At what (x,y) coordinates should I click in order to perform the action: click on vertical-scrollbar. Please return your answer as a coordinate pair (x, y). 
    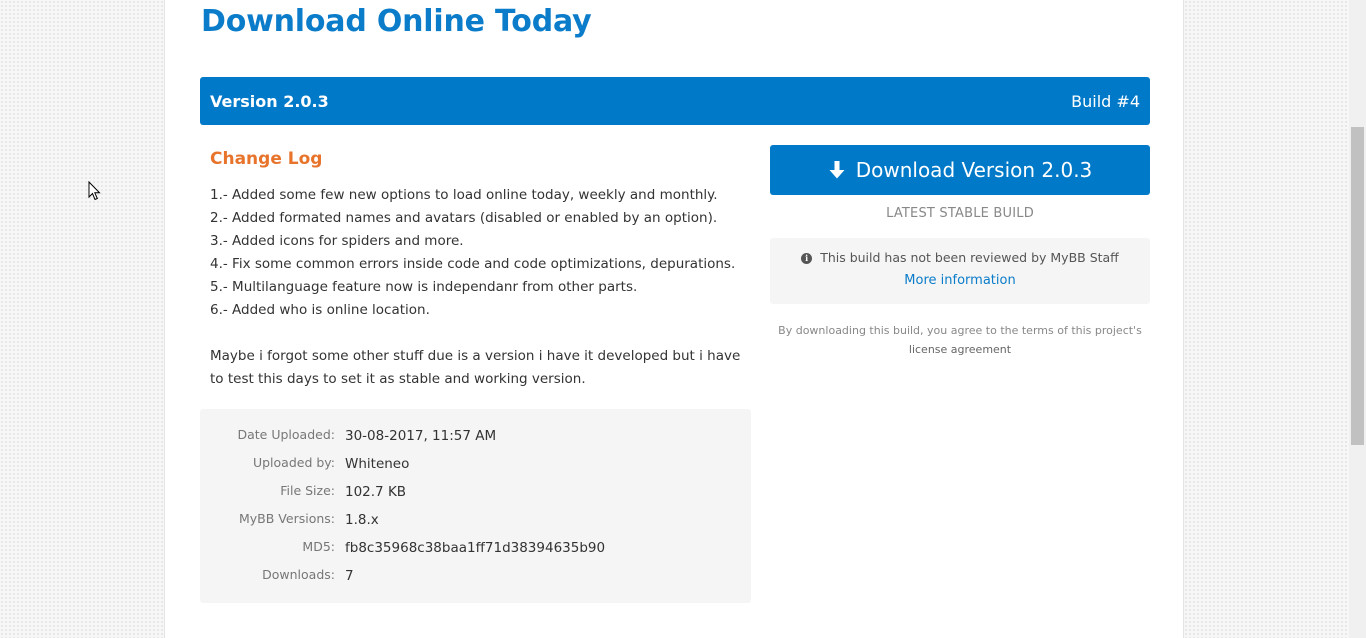
    Looking at the image, I should click on (1357, 319).